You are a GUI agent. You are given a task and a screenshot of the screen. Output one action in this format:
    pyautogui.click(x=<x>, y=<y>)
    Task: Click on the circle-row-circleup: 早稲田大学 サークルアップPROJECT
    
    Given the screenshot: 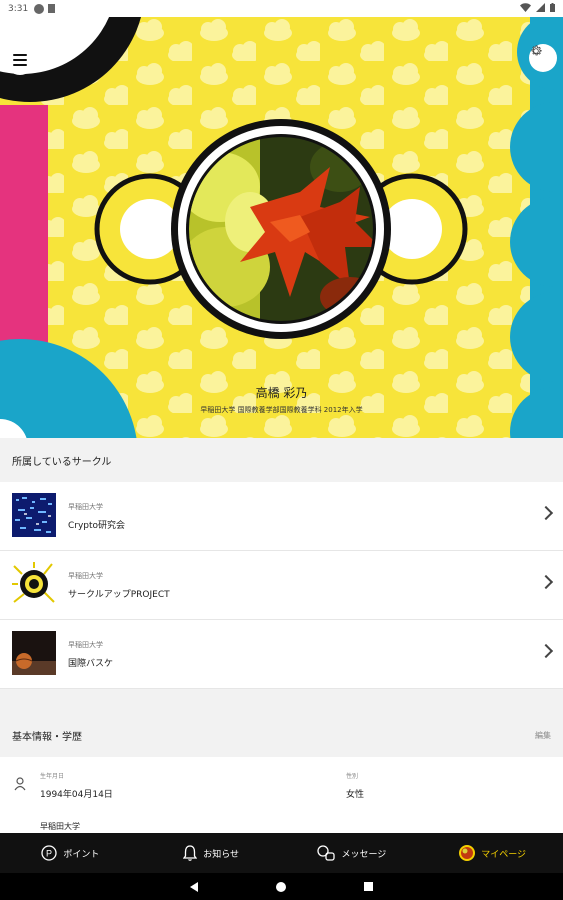 What is the action you would take?
    pyautogui.click(x=281, y=585)
    